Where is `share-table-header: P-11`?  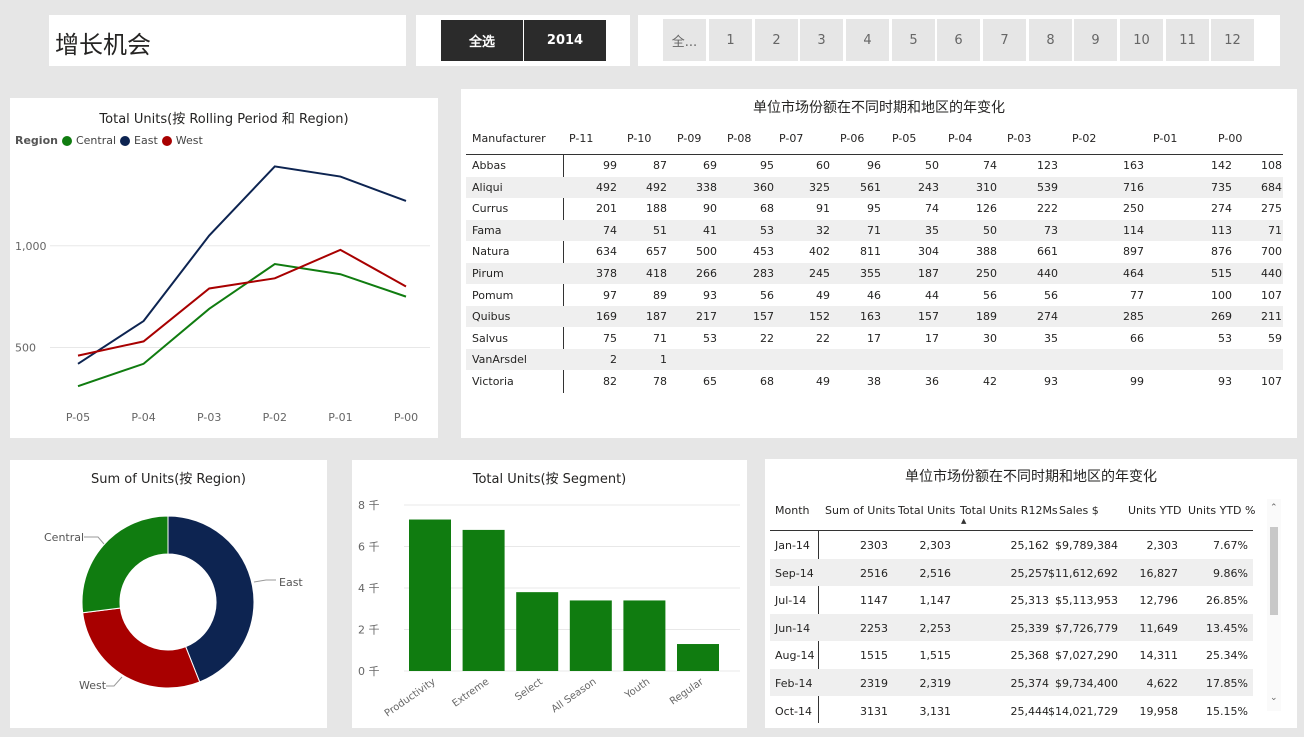
share-table-header: P-11 is located at coordinates (581, 138).